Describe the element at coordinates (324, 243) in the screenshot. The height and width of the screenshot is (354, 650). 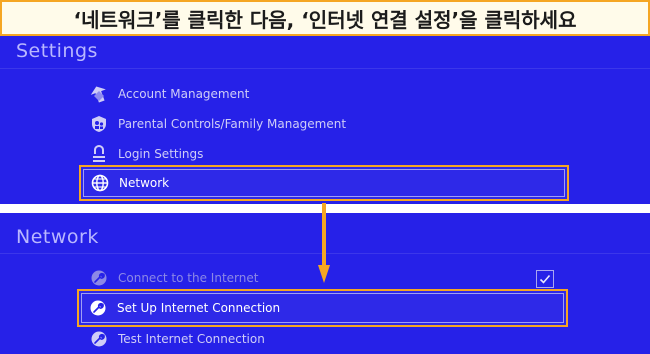
I see `down-arrow-icon` at that location.